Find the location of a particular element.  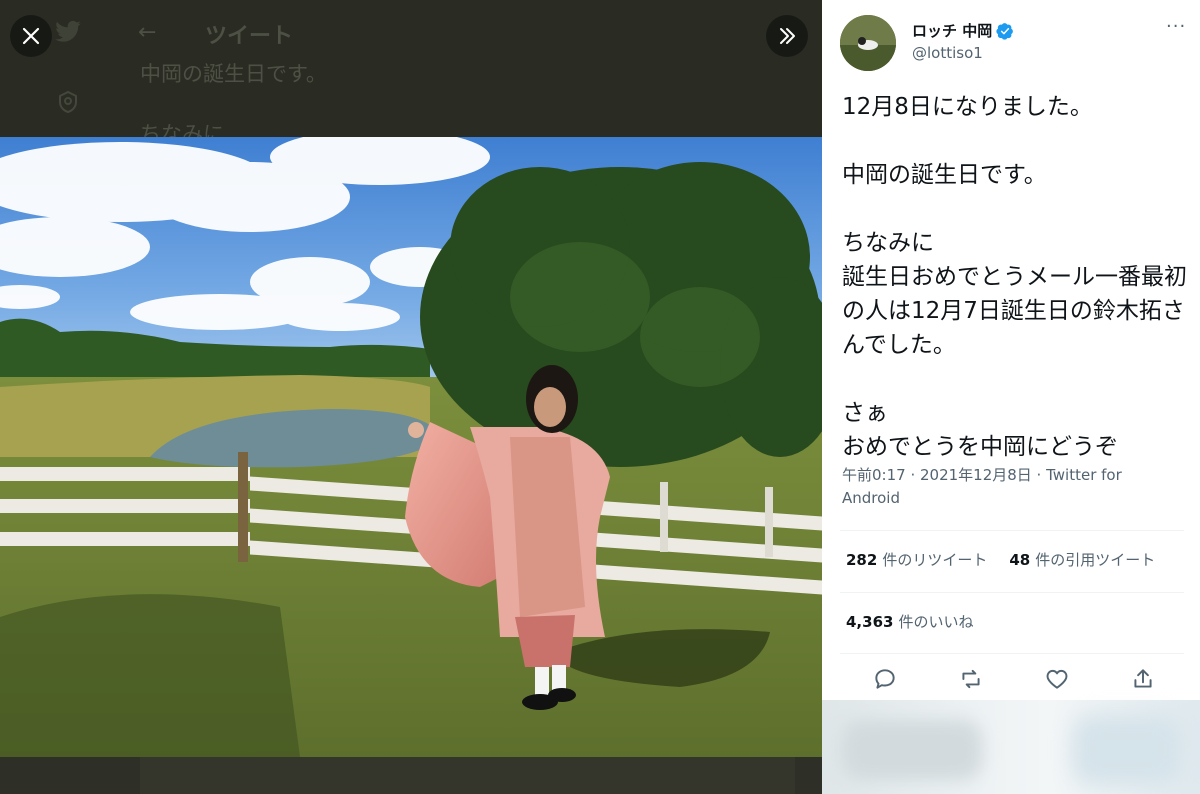

expand-button is located at coordinates (787, 36).